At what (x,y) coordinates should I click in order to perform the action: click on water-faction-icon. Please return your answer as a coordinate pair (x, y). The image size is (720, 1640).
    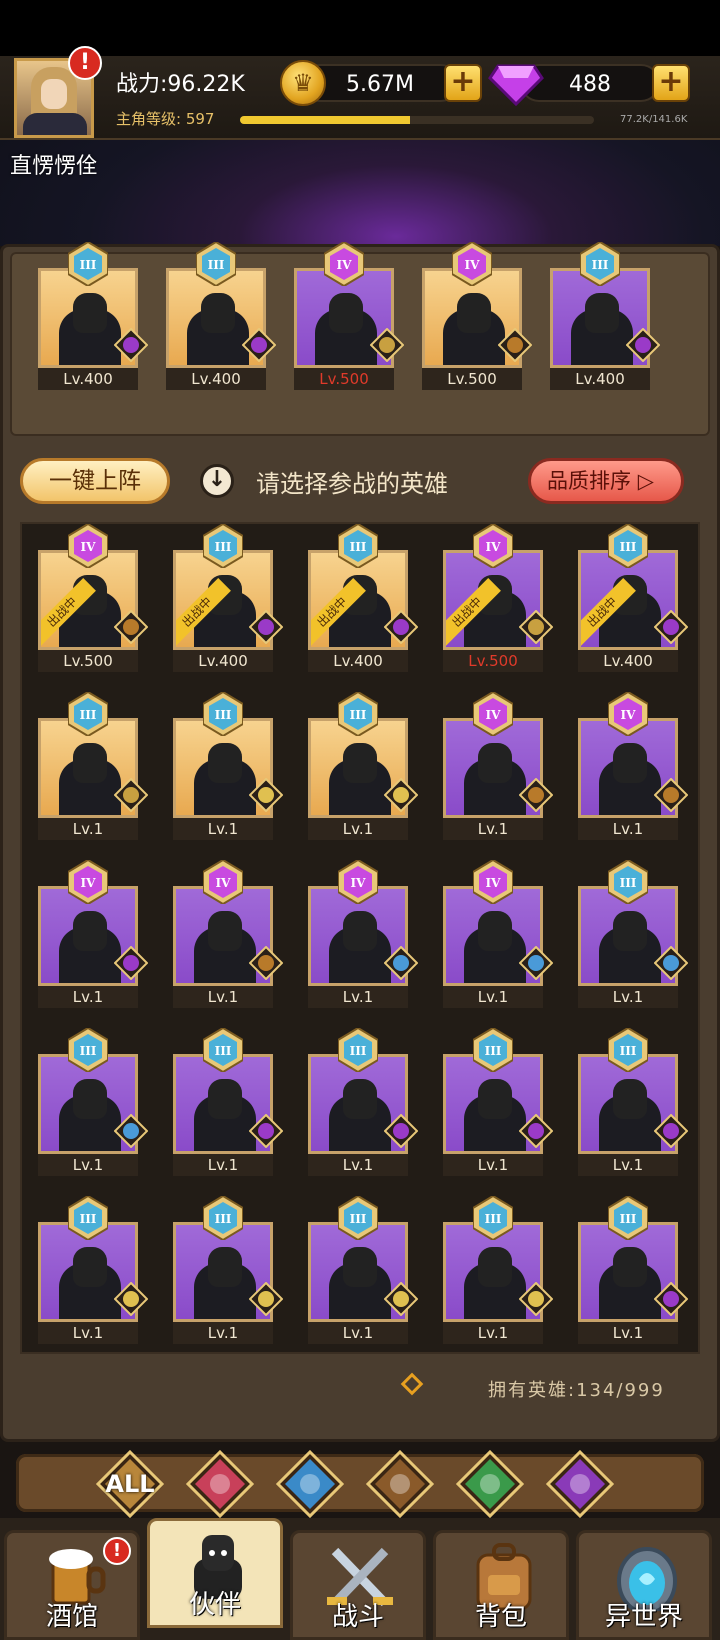
    Looking at the image, I should click on (401, 963).